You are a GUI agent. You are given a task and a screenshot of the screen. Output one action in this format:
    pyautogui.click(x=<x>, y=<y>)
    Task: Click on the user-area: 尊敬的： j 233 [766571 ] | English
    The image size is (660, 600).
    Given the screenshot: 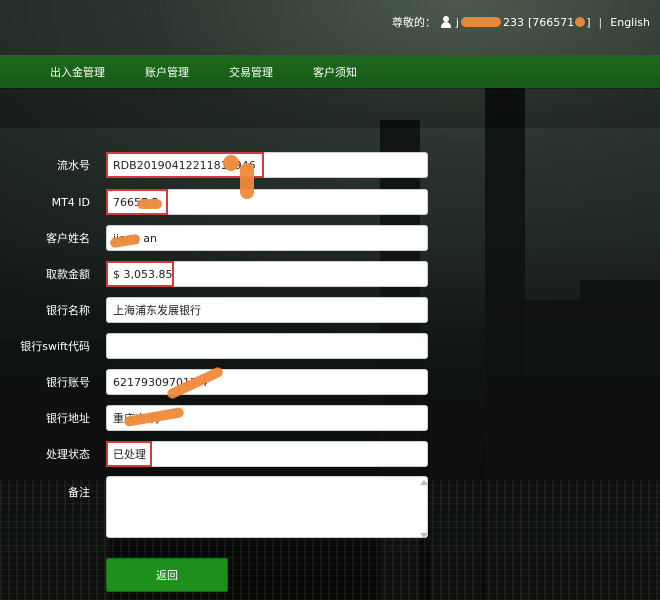 What is the action you would take?
    pyautogui.click(x=521, y=22)
    